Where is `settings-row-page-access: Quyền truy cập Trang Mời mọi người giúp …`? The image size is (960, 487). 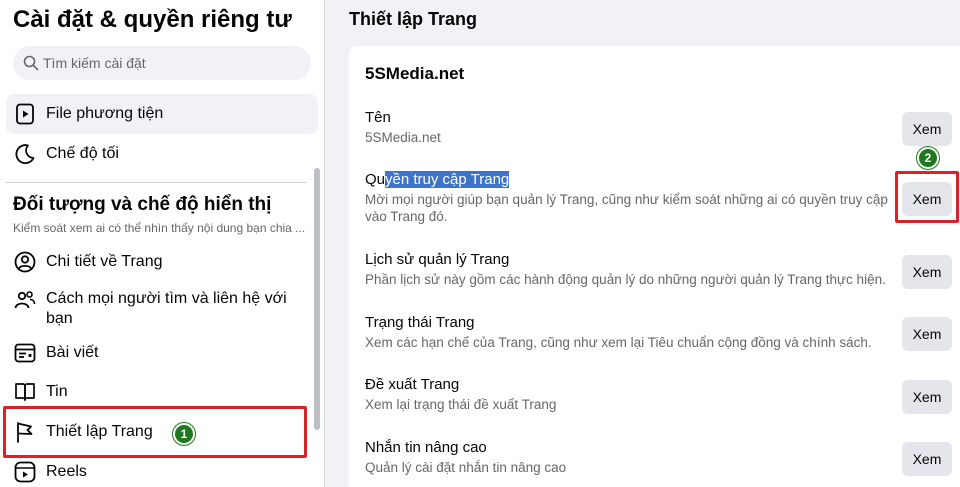 settings-row-page-access: Quyền truy cập Trang Mời mọi người giúp … is located at coordinates (662, 198).